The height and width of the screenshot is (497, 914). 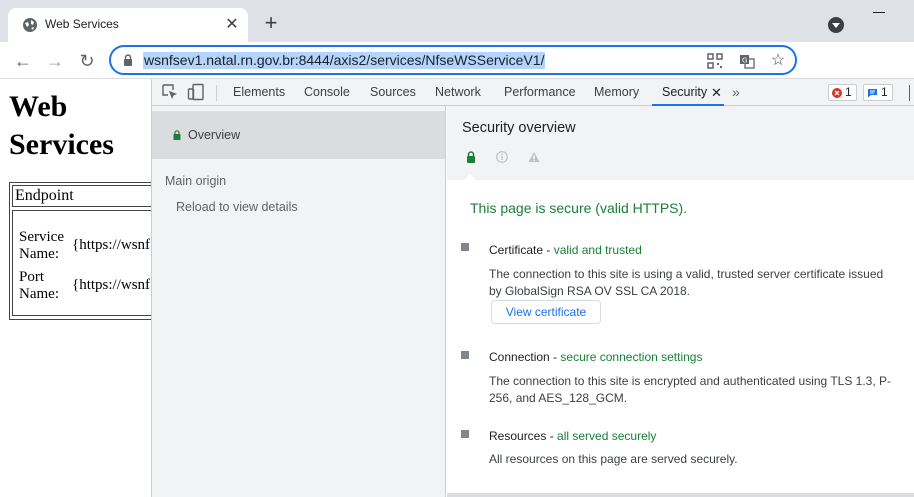 What do you see at coordinates (327, 92) in the screenshot?
I see `tab-console: Console` at bounding box center [327, 92].